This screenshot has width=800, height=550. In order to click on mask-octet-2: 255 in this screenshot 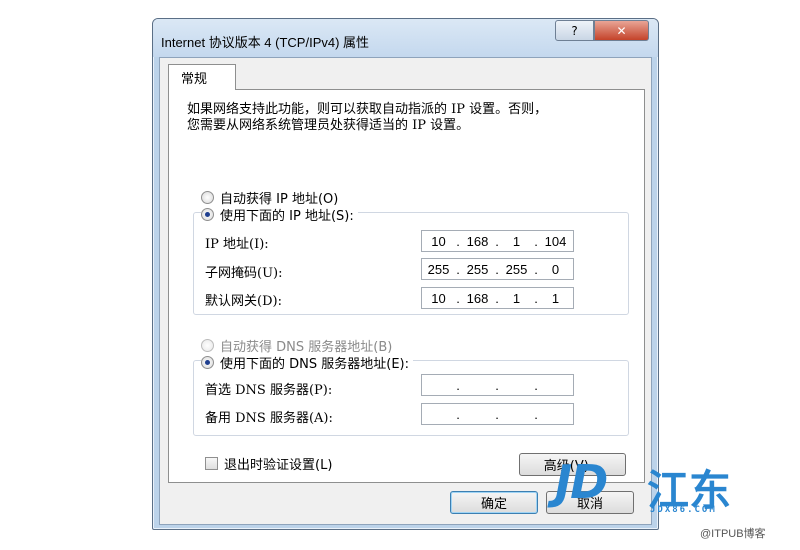, I will do `click(477, 269)`.